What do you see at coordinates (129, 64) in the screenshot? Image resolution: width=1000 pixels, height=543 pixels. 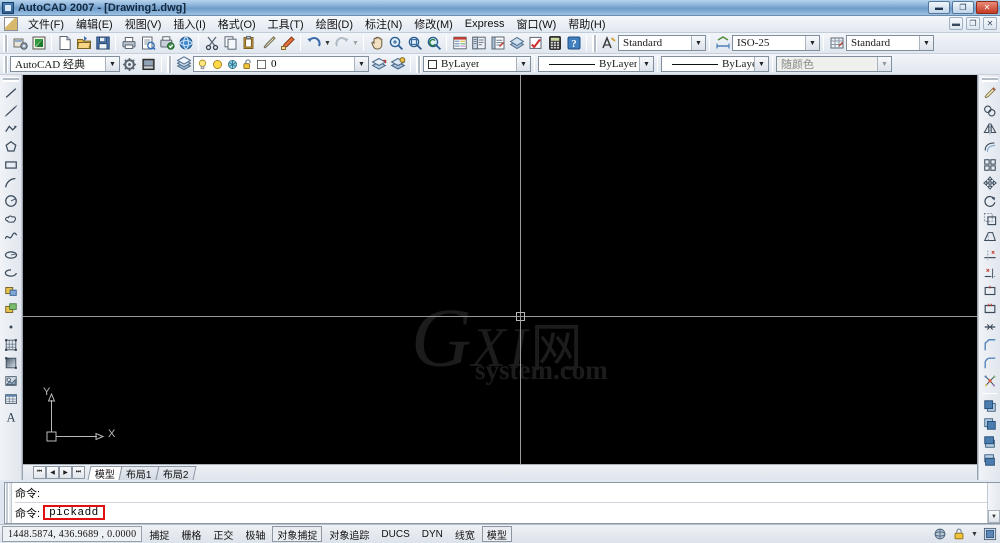 I see `workspace-settings-icon` at bounding box center [129, 64].